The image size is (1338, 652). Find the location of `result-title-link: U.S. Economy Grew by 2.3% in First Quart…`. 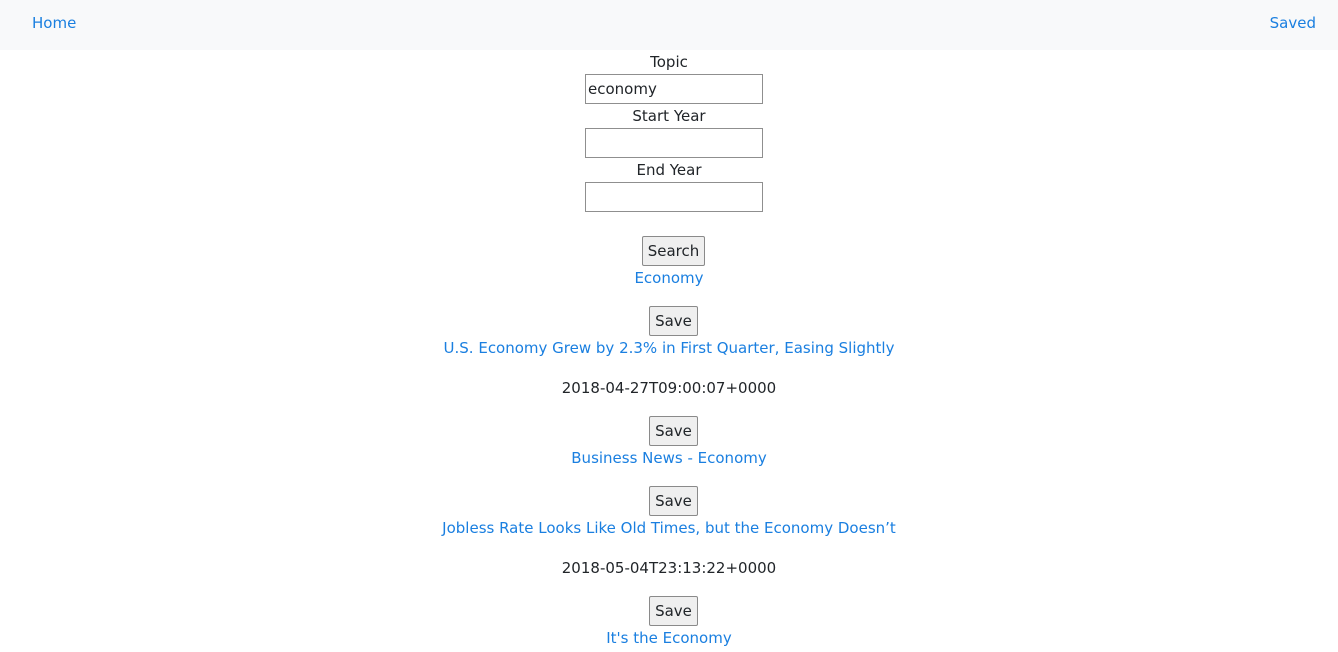

result-title-link: U.S. Economy Grew by 2.3% in First Quart… is located at coordinates (669, 348).